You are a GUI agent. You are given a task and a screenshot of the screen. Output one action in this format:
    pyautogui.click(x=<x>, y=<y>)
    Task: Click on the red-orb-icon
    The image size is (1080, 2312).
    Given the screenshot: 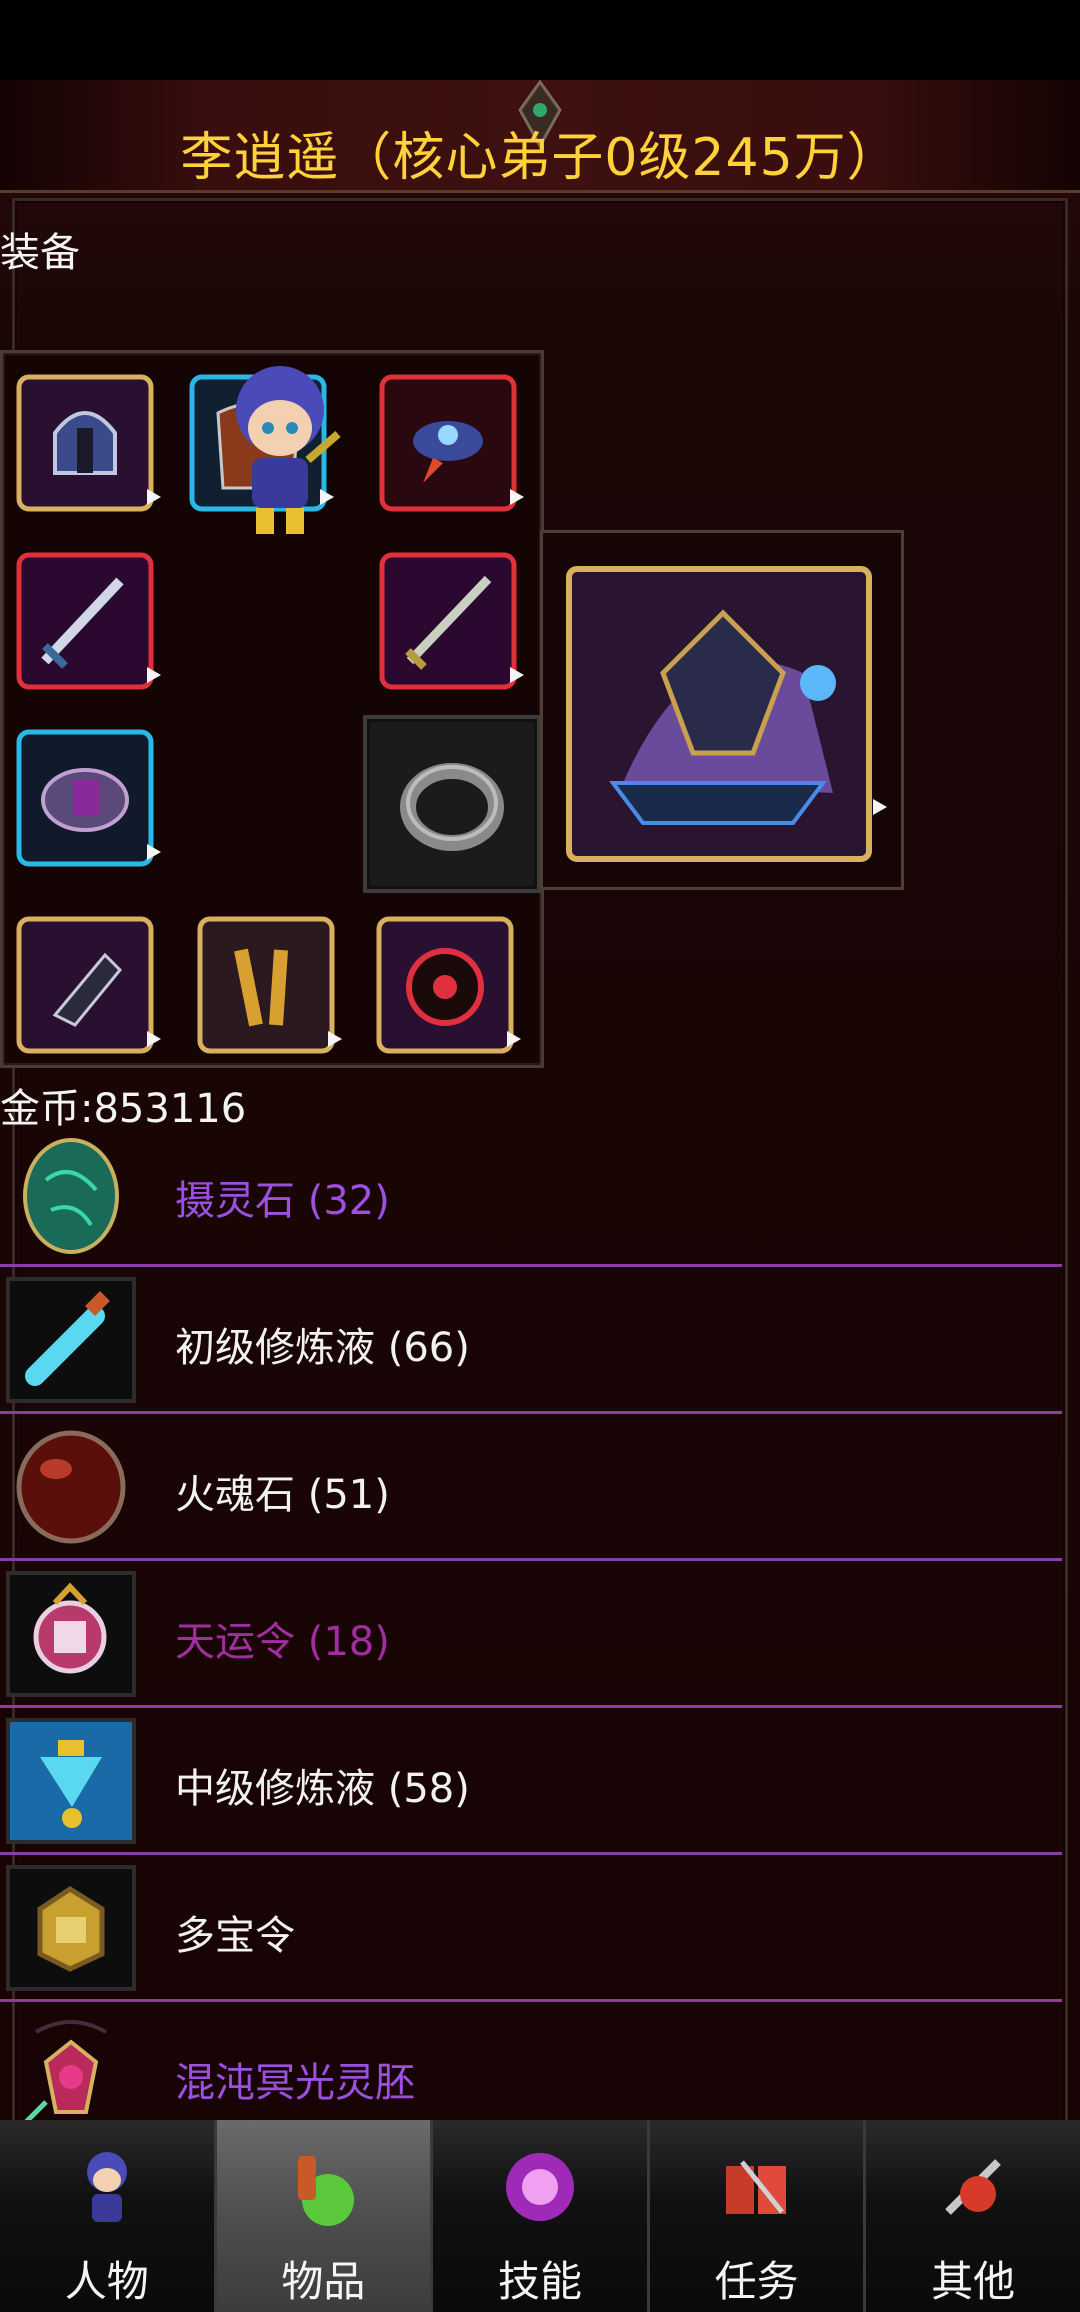 What is the action you would take?
    pyautogui.click(x=71, y=1487)
    